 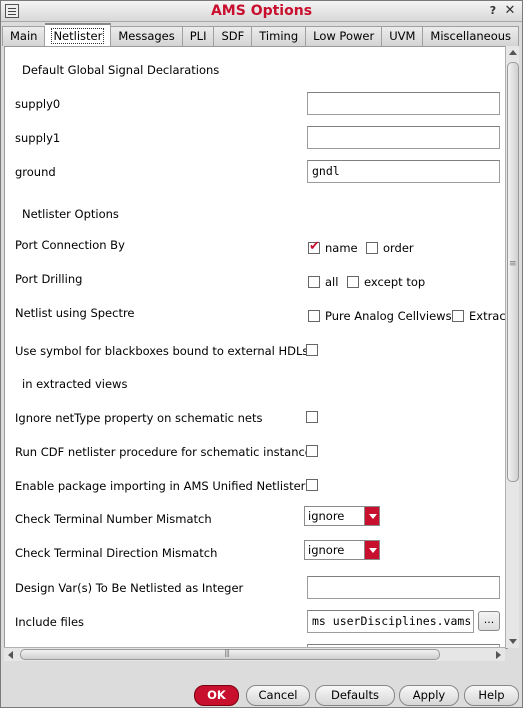 What do you see at coordinates (513, 641) in the screenshot?
I see `scroll-down-icon` at bounding box center [513, 641].